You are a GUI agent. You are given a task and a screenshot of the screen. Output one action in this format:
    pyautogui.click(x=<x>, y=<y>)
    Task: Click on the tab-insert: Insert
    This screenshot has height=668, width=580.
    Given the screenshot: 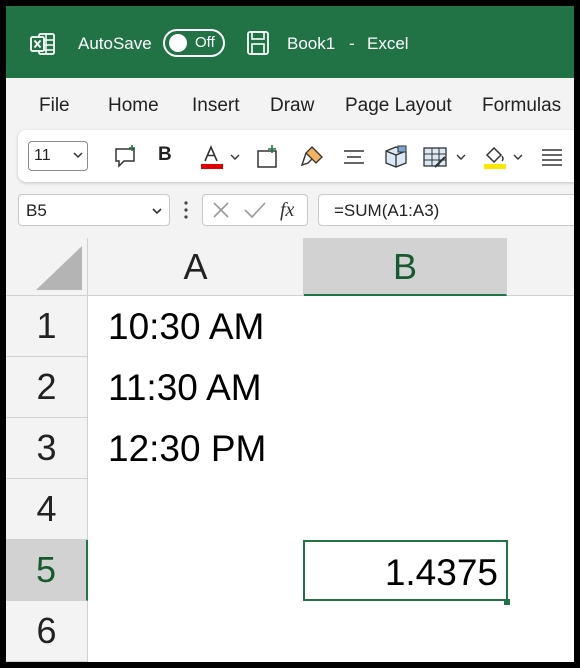 What is the action you would take?
    pyautogui.click(x=216, y=106)
    